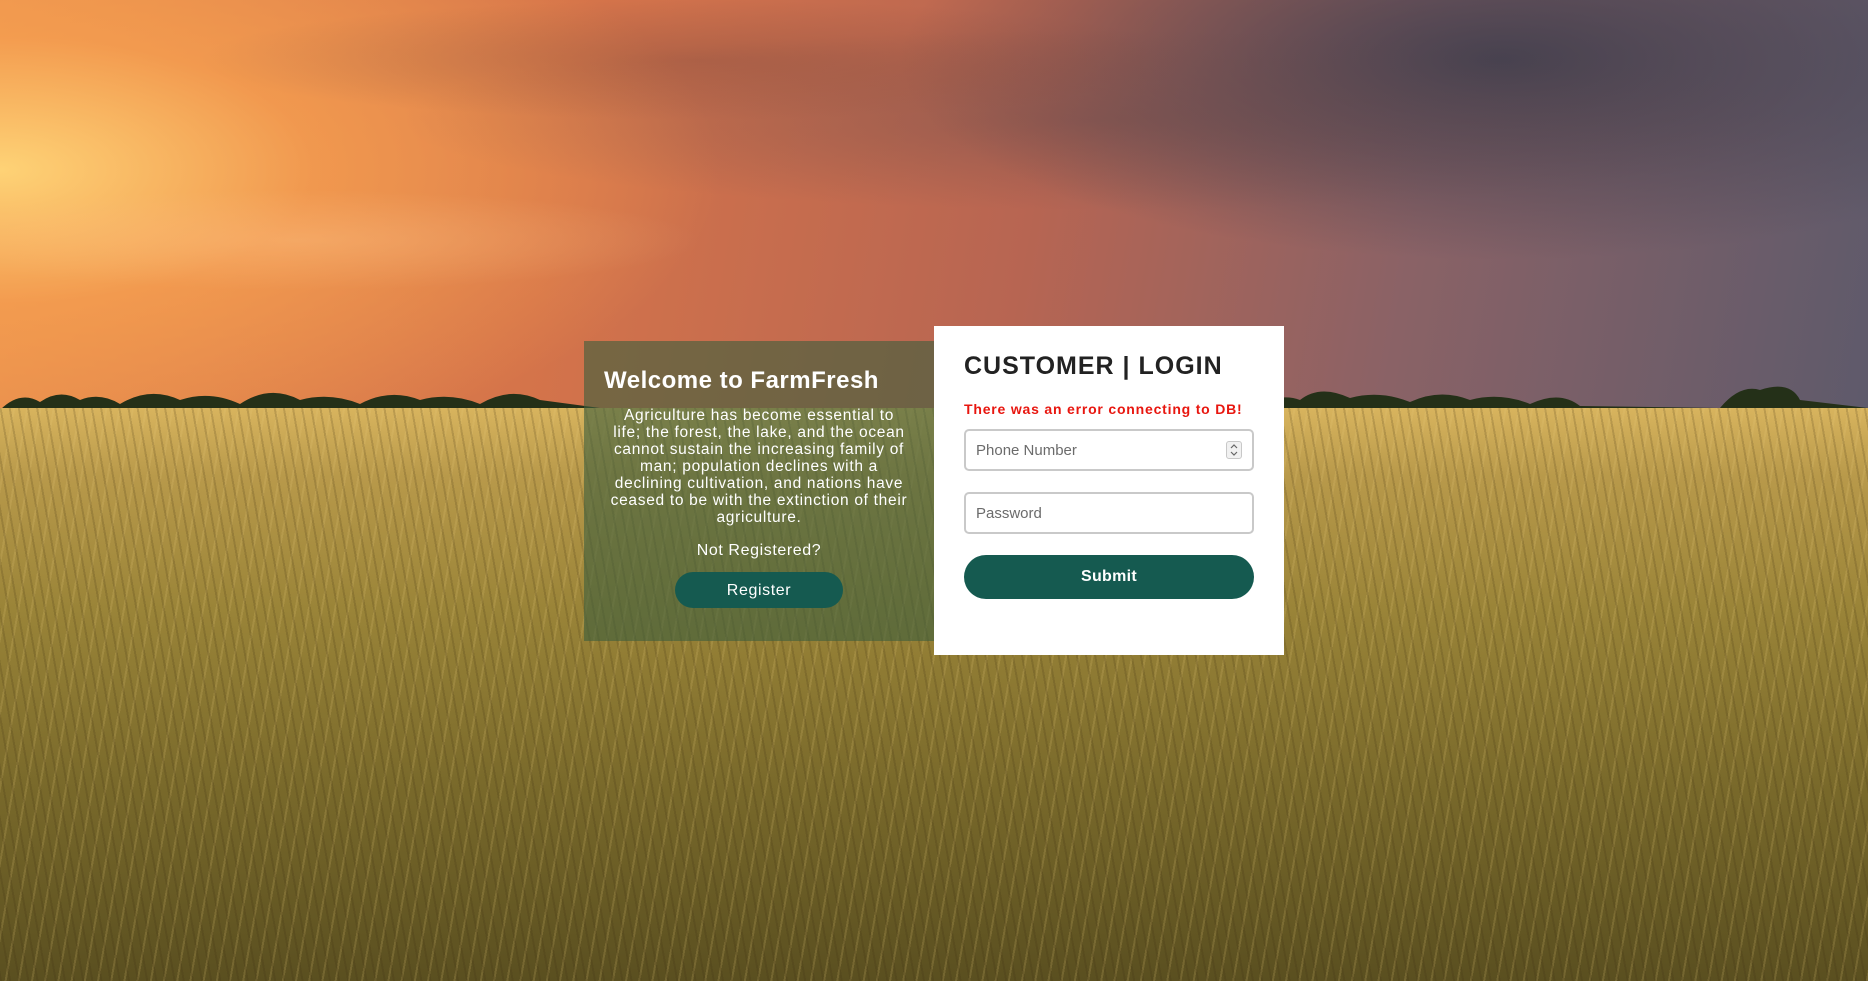  Describe the element at coordinates (741, 380) in the screenshot. I see `welcome-title: Welcome to FarmFresh` at that location.